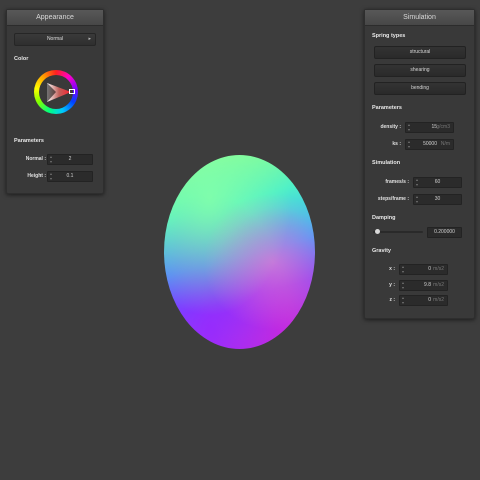  What do you see at coordinates (396, 144) in the screenshot?
I see `ks-label: ks :` at bounding box center [396, 144].